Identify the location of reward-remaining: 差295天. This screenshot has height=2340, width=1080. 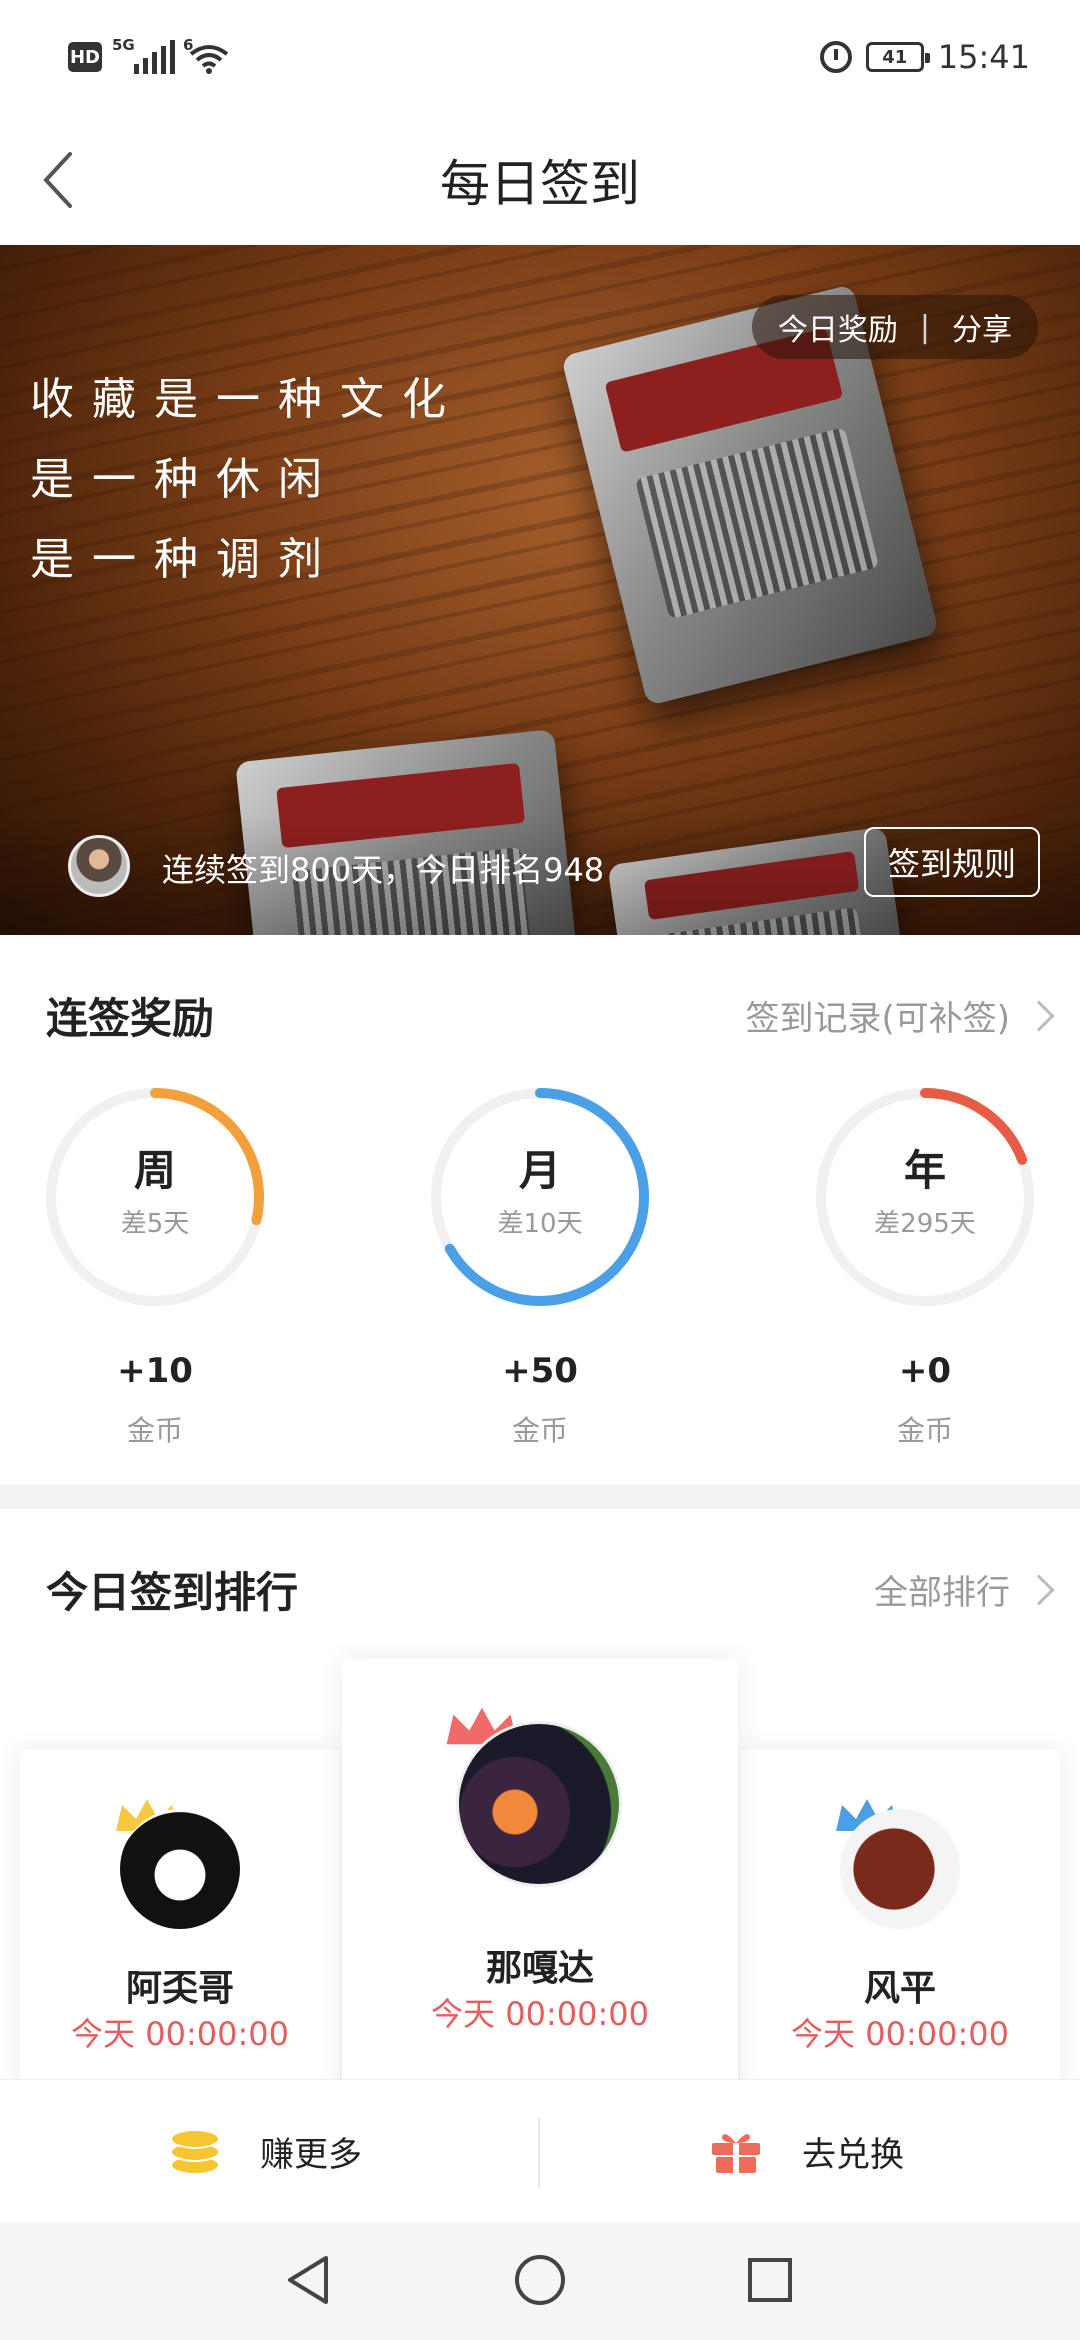
(925, 1224).